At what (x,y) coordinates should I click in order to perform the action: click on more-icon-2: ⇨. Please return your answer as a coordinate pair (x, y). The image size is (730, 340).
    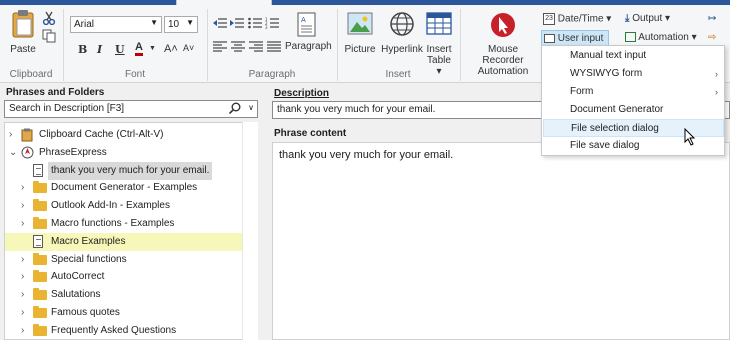
    Looking at the image, I should click on (712, 37).